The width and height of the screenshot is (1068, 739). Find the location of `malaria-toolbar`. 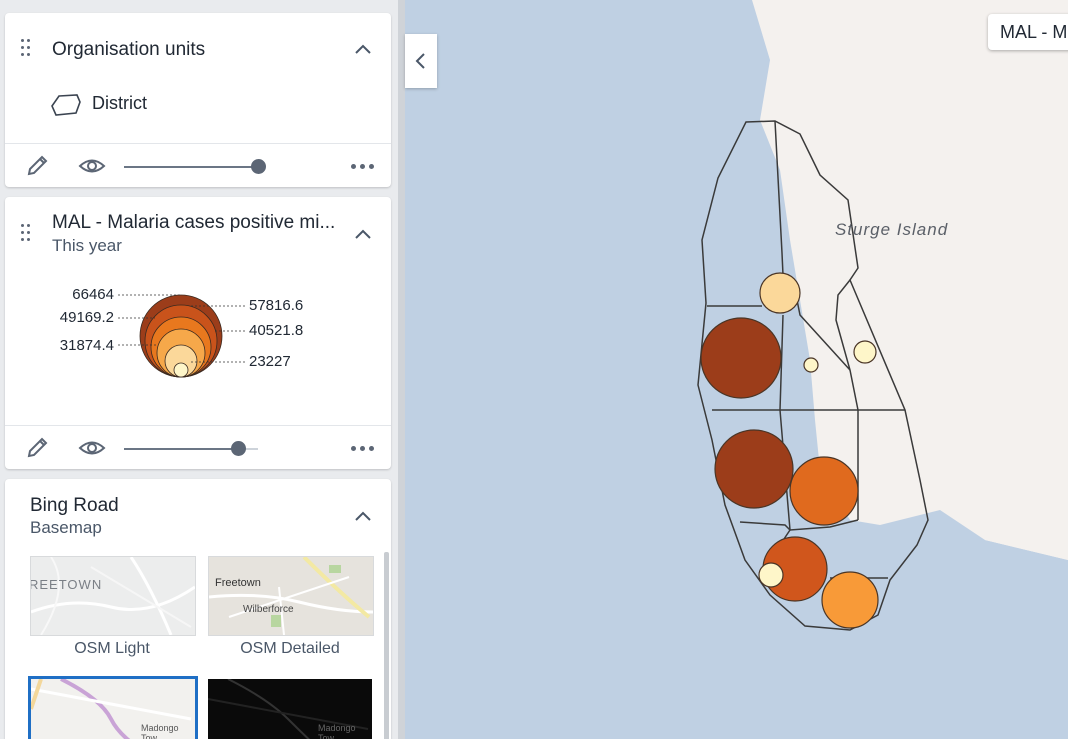

malaria-toolbar is located at coordinates (198, 447).